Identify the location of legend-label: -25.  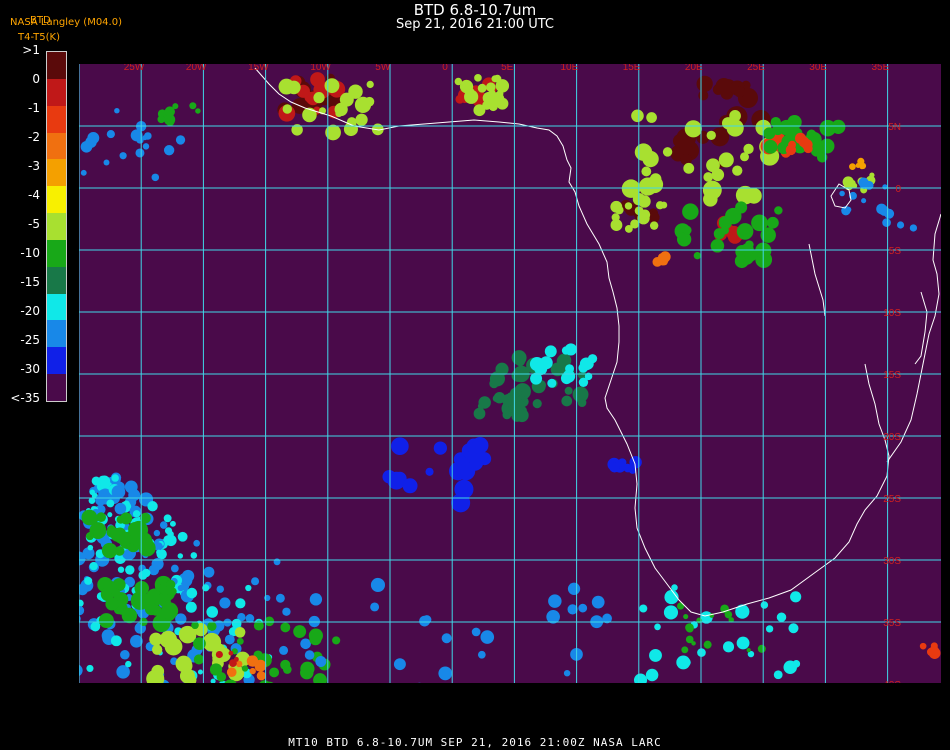
(30, 340).